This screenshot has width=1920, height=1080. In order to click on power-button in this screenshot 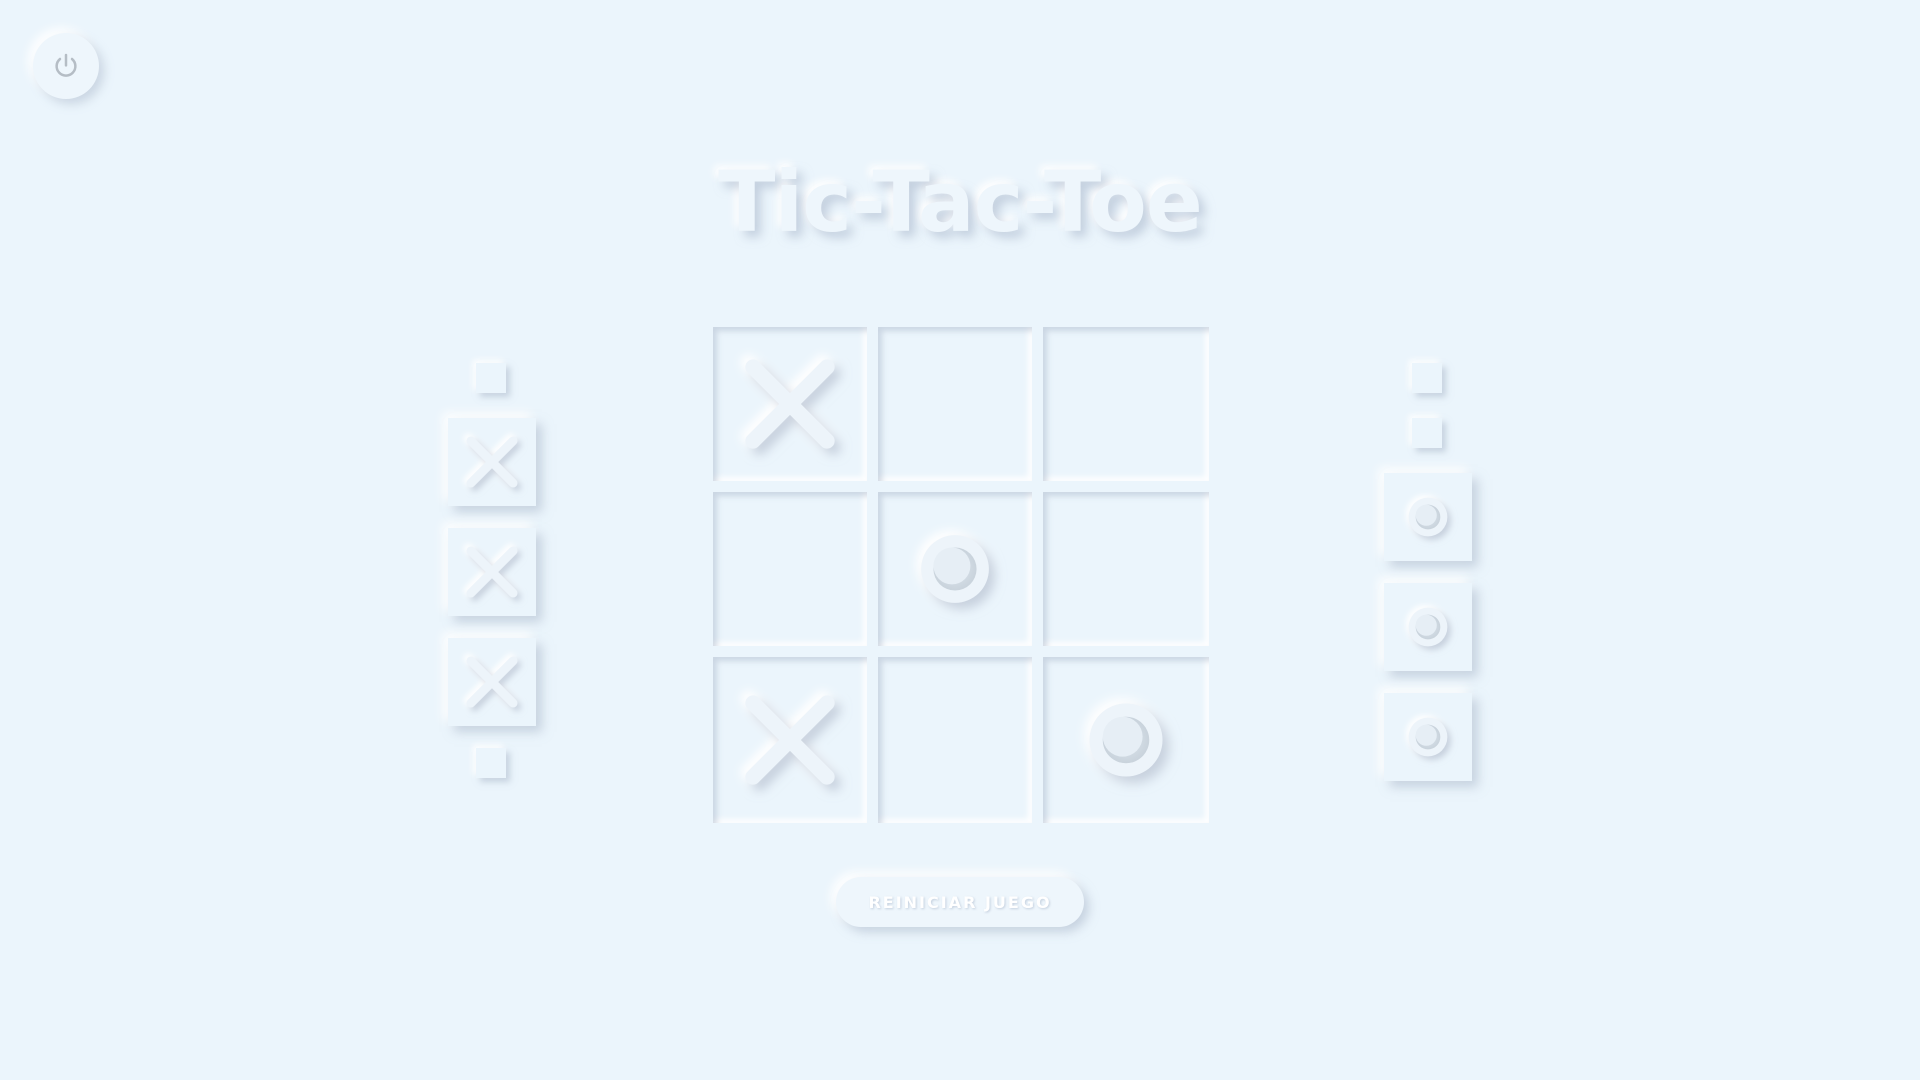, I will do `click(66, 66)`.